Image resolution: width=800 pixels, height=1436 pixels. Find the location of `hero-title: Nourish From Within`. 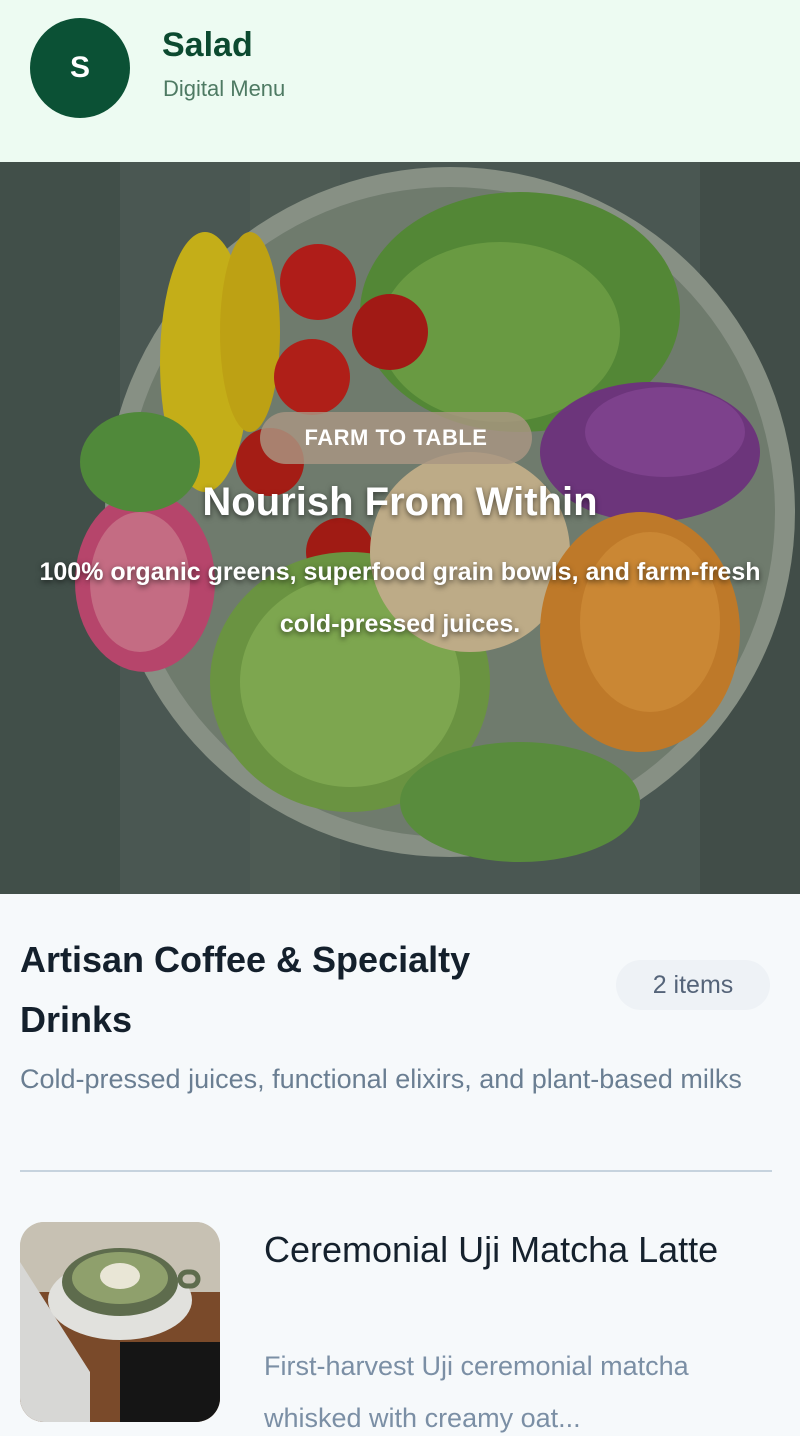

hero-title: Nourish From Within is located at coordinates (400, 502).